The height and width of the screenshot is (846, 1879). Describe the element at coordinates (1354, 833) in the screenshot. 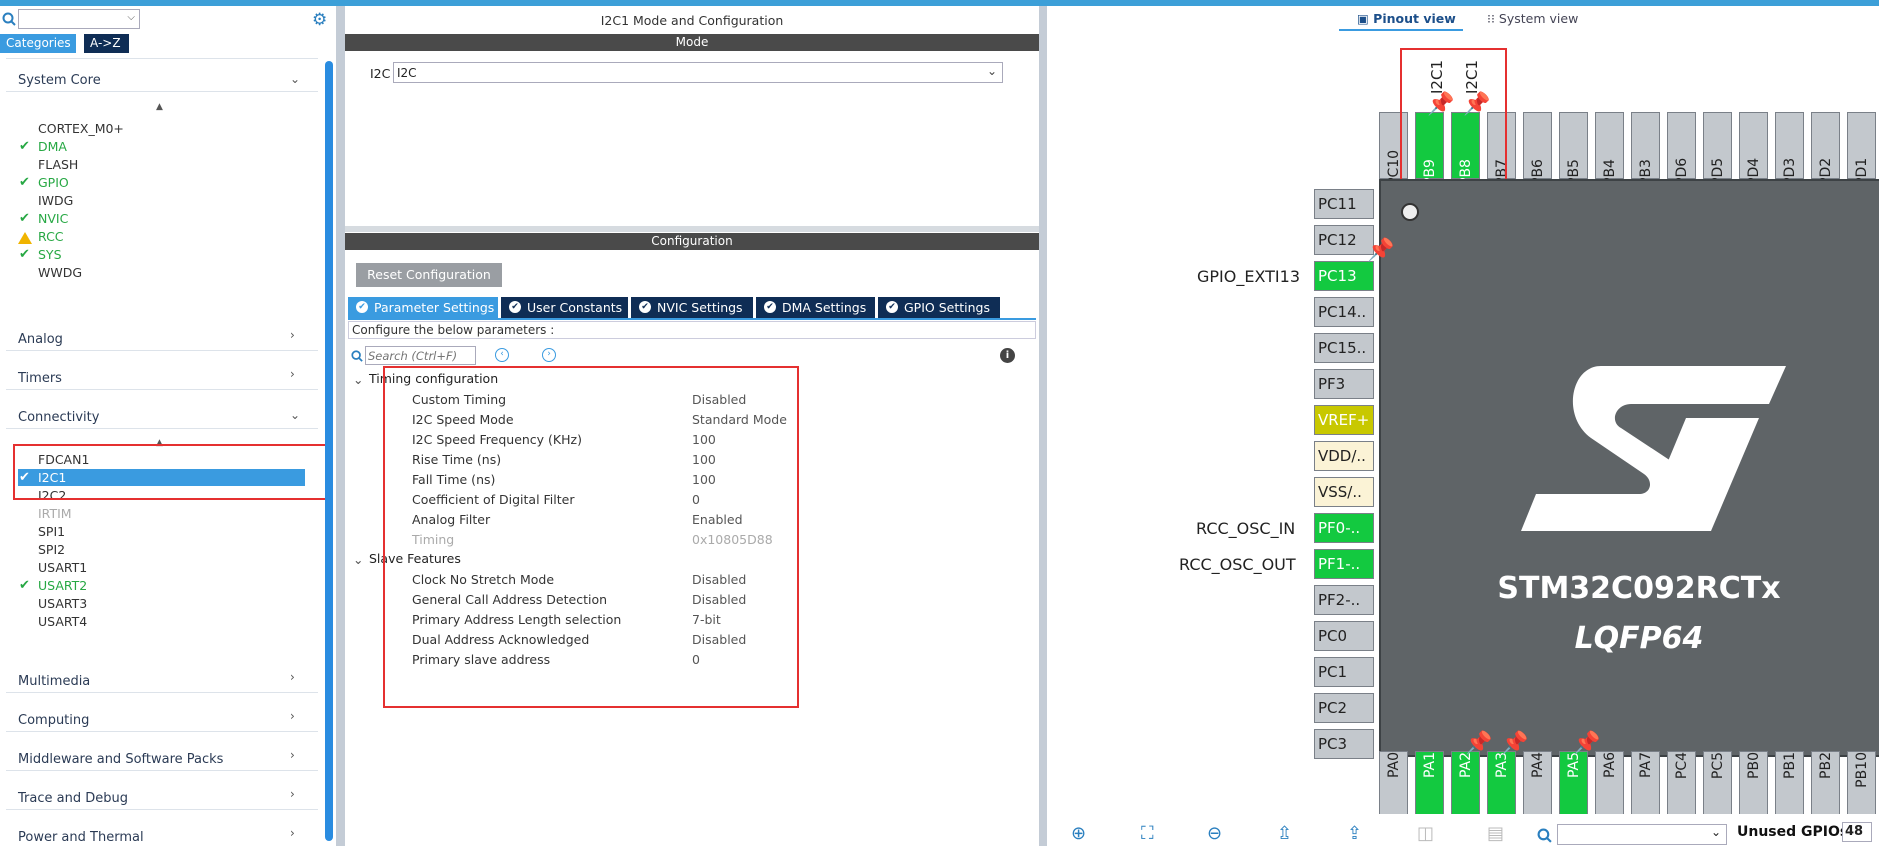

I see `save-icon: ⇪` at that location.